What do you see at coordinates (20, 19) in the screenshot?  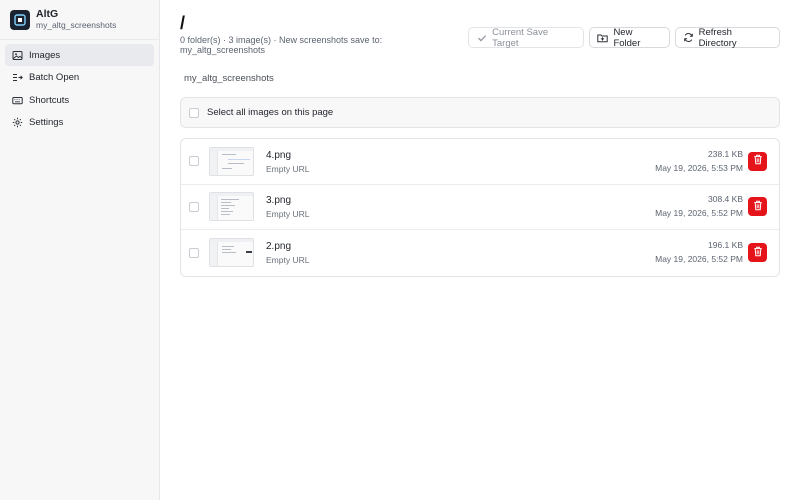 I see `app-logo-icon` at bounding box center [20, 19].